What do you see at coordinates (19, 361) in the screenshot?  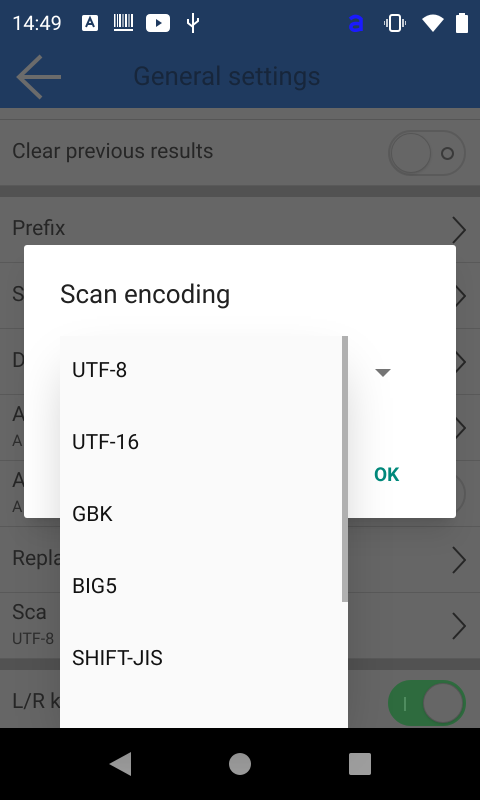 I see `setting-label: D` at bounding box center [19, 361].